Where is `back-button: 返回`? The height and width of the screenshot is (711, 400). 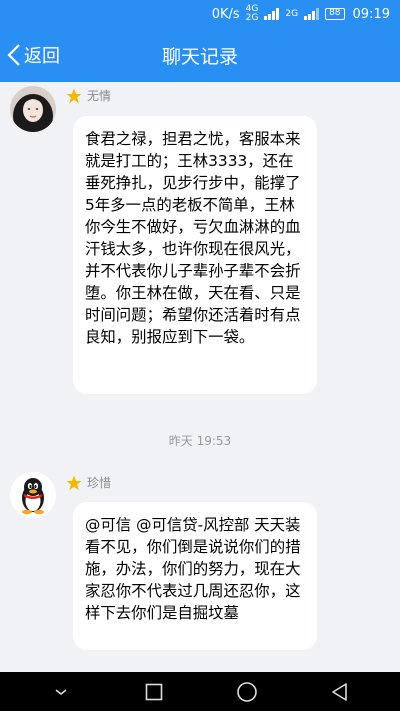
back-button: 返回 is located at coordinates (33, 55).